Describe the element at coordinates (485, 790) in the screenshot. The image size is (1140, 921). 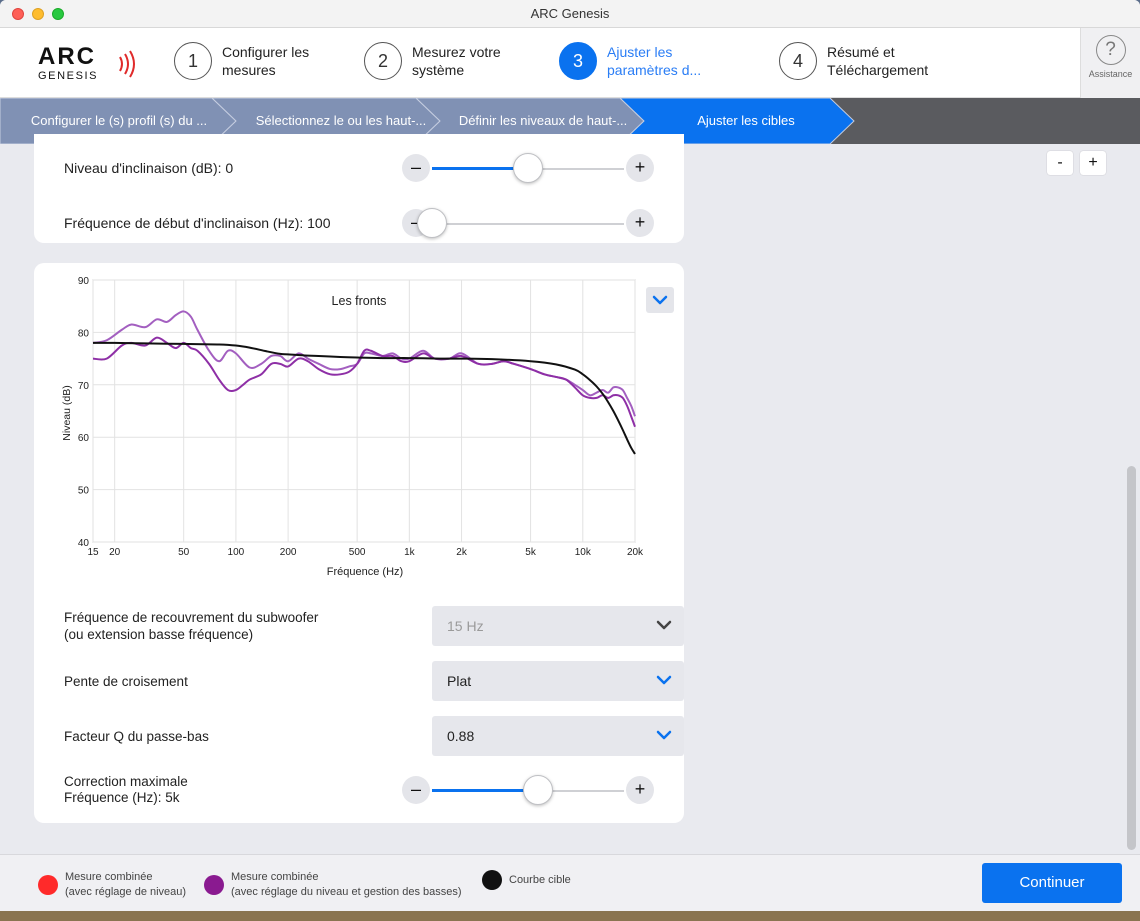
I see `max-correction-fill` at that location.